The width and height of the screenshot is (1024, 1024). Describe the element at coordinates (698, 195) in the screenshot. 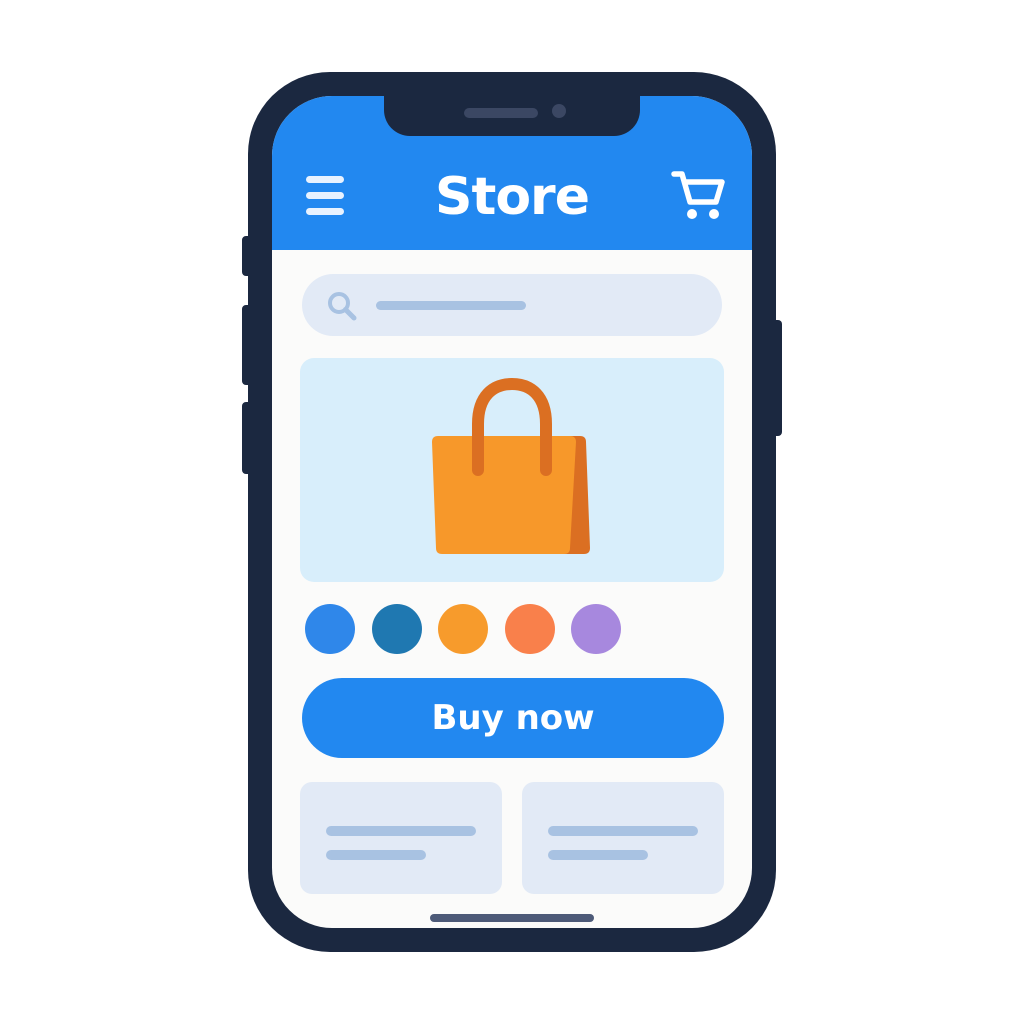

I see `shopping-cart-icon` at that location.